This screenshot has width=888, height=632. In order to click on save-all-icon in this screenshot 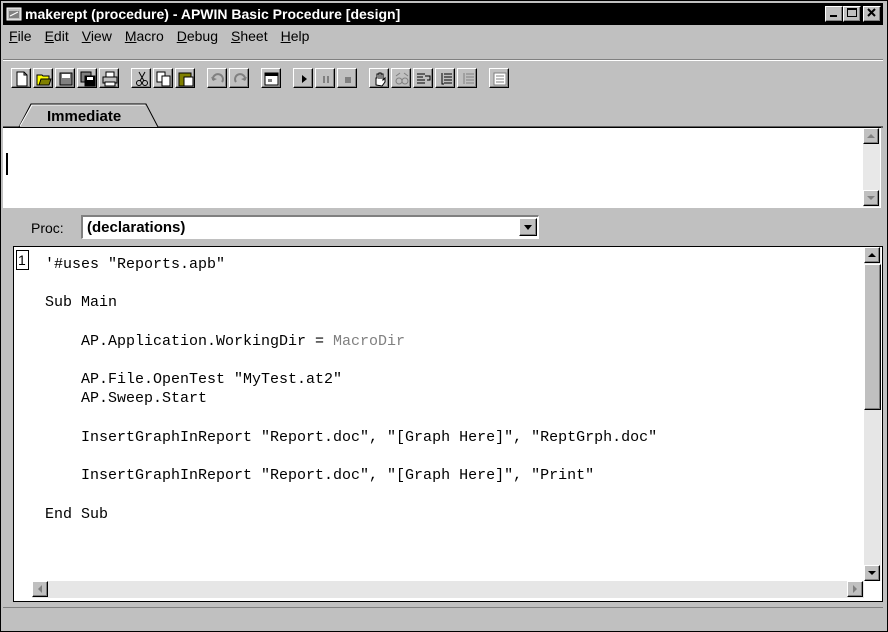, I will do `click(88, 79)`.